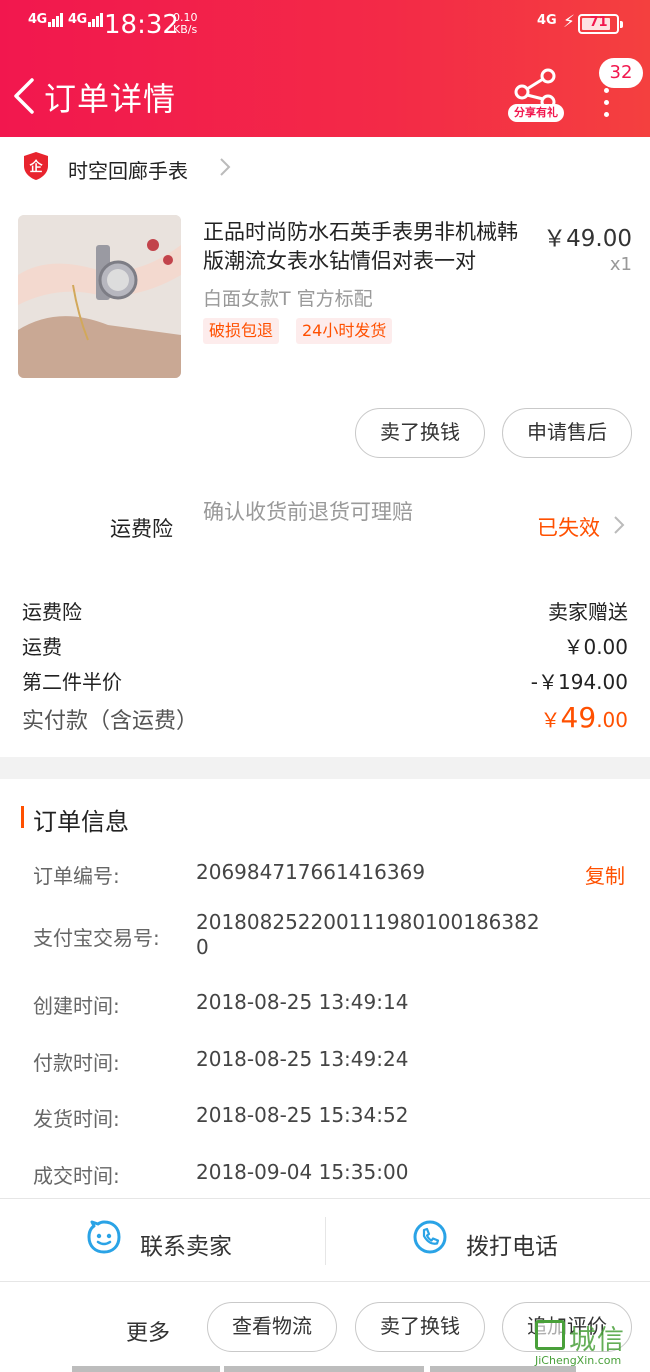 The image size is (650, 1372). Describe the element at coordinates (288, 299) in the screenshot. I see `product-sku: 白面女款T 官方标配` at that location.